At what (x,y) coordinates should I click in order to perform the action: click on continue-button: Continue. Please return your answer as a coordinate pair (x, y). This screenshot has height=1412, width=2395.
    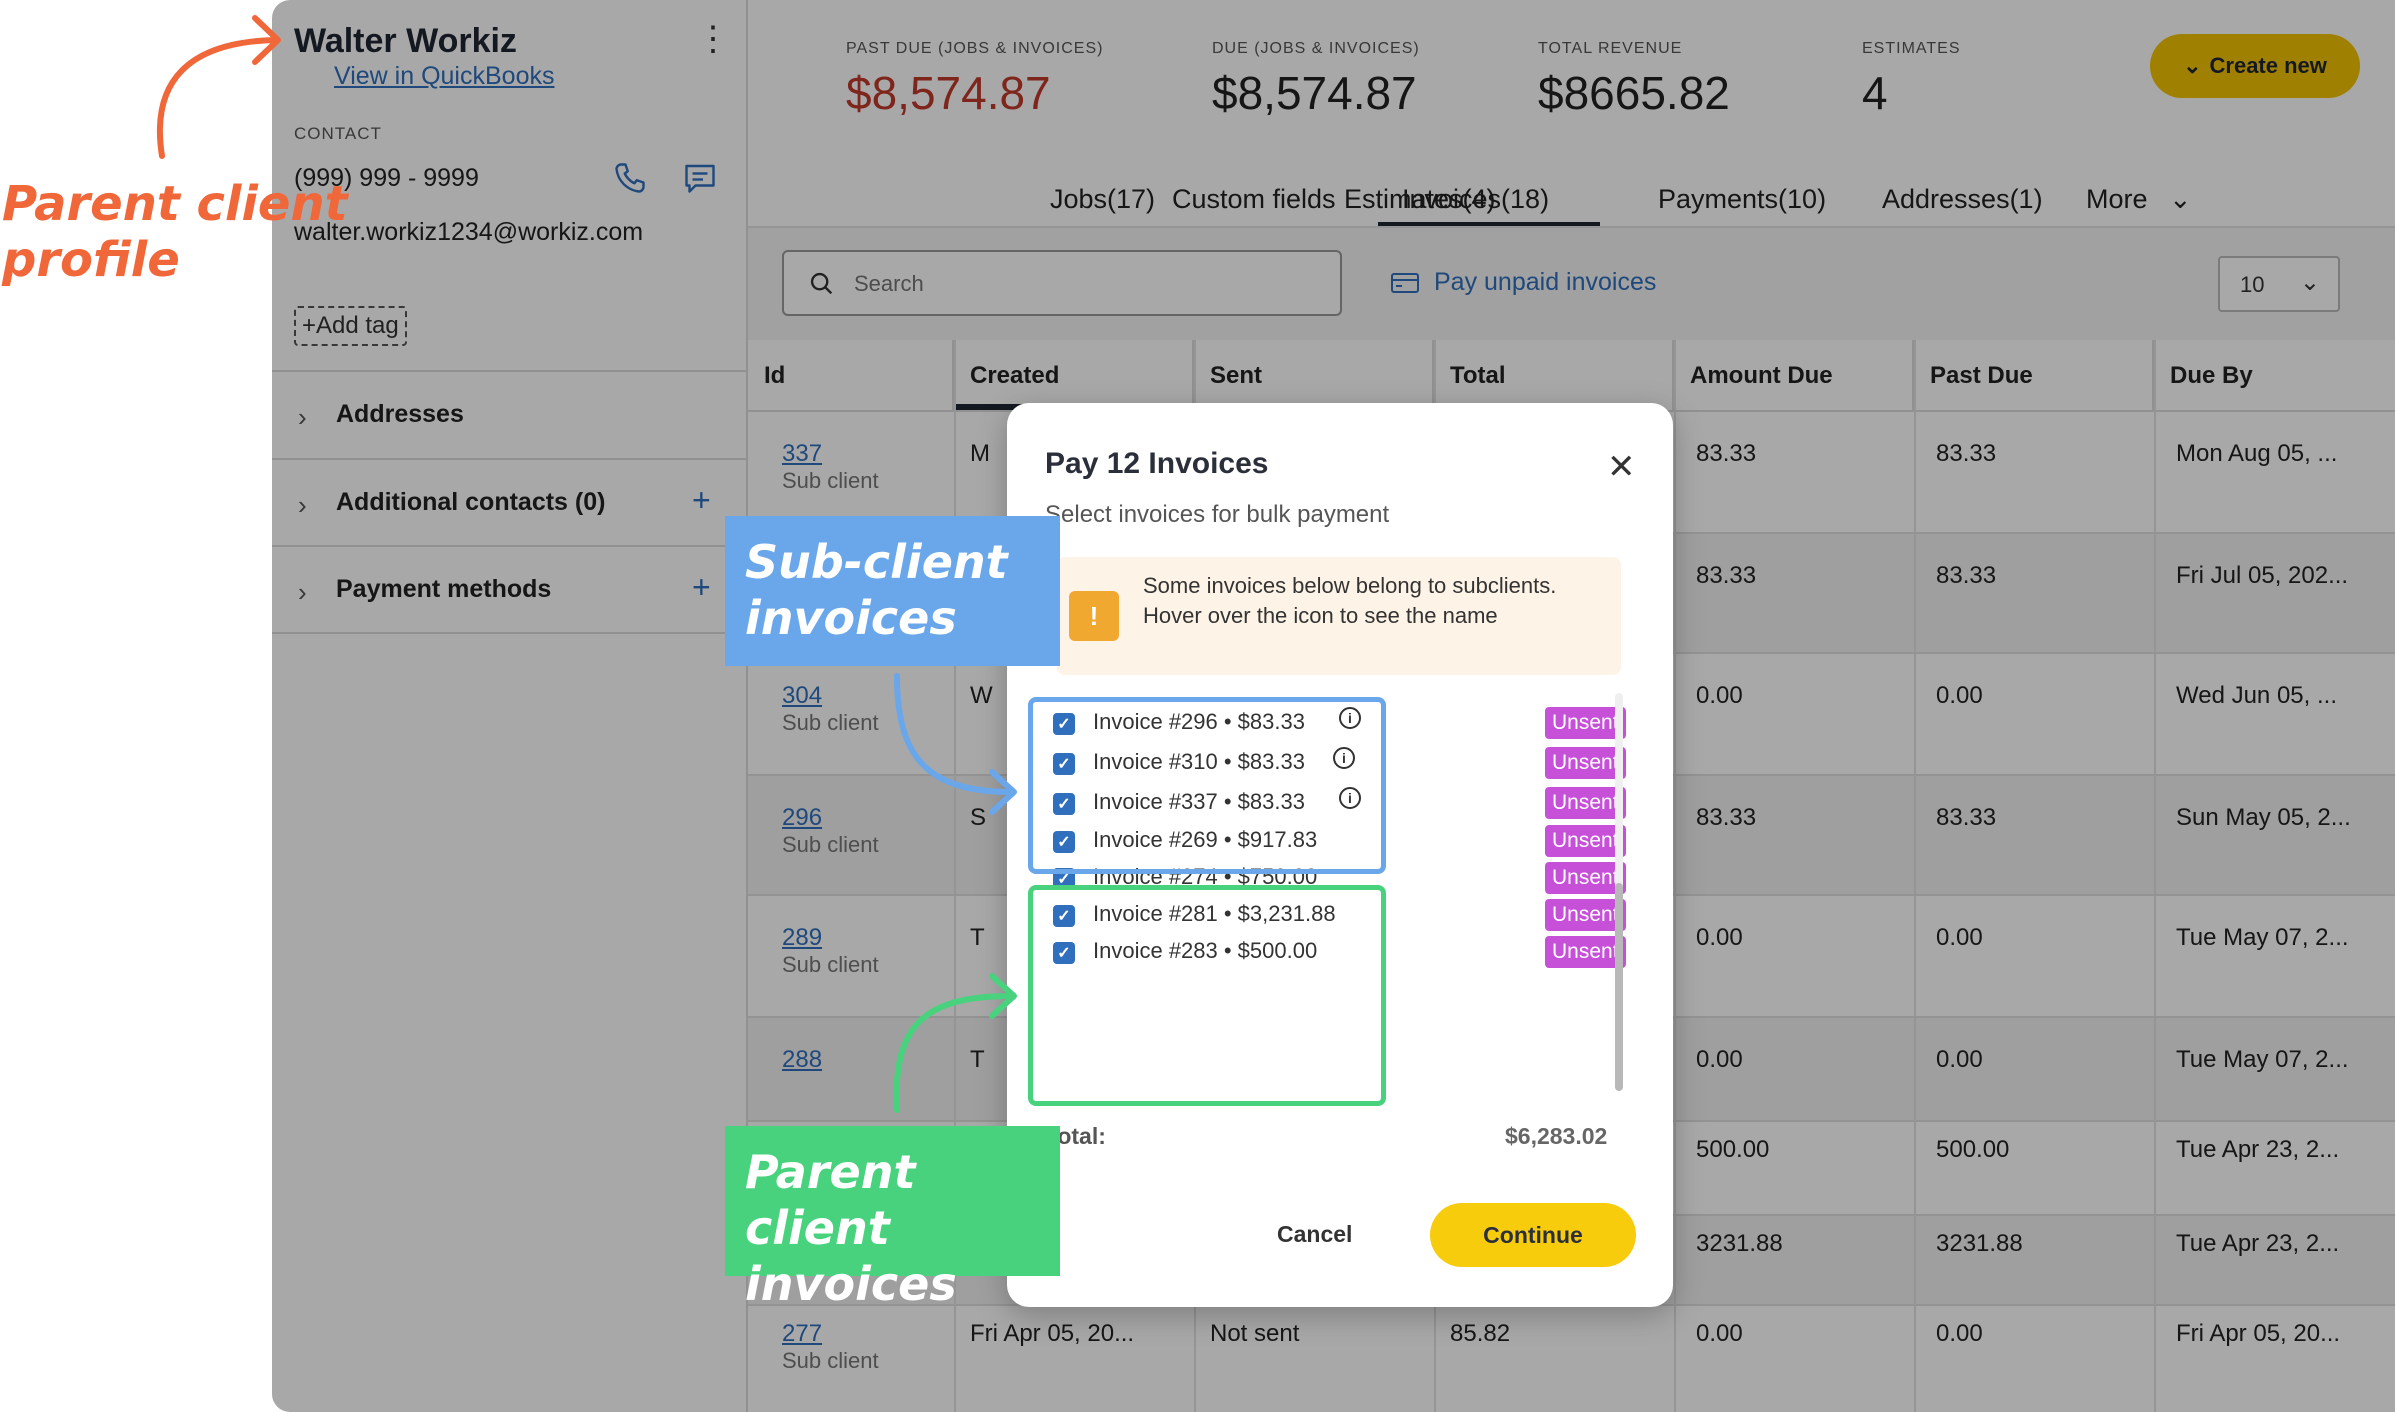
    Looking at the image, I should click on (1533, 1235).